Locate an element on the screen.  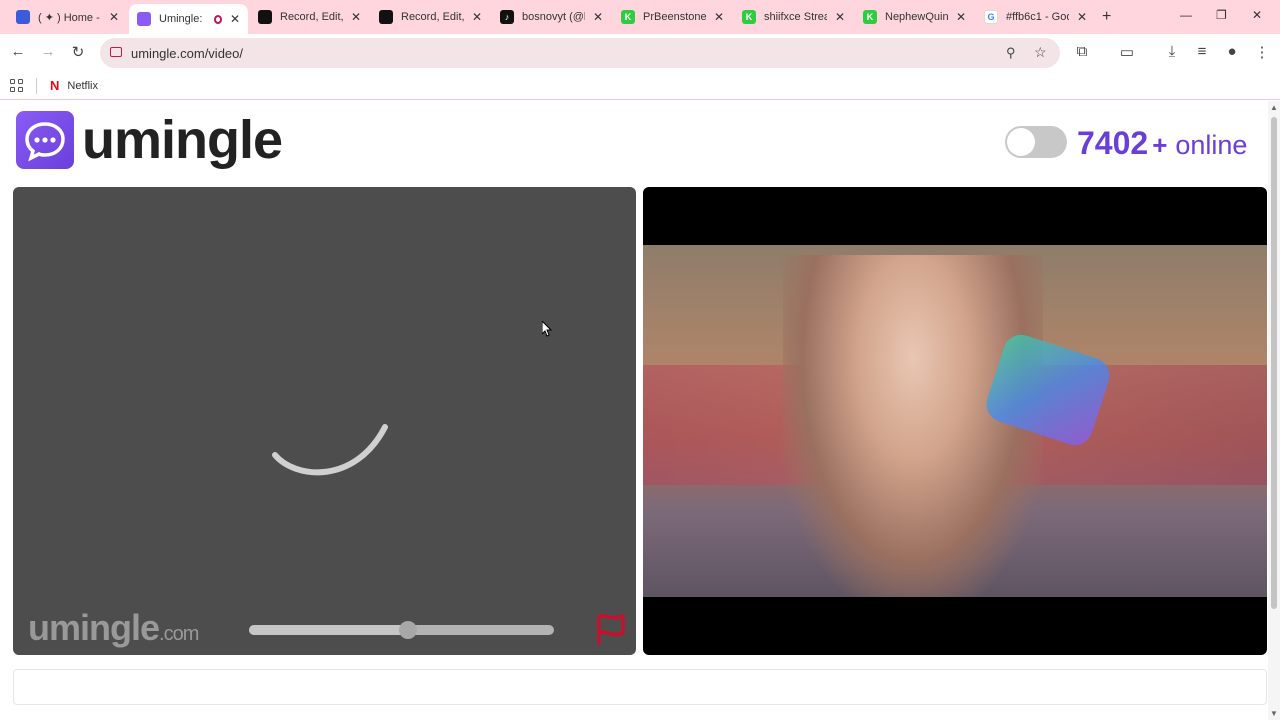
tab-title: PrBeenstone is located at coordinates (674, 17).